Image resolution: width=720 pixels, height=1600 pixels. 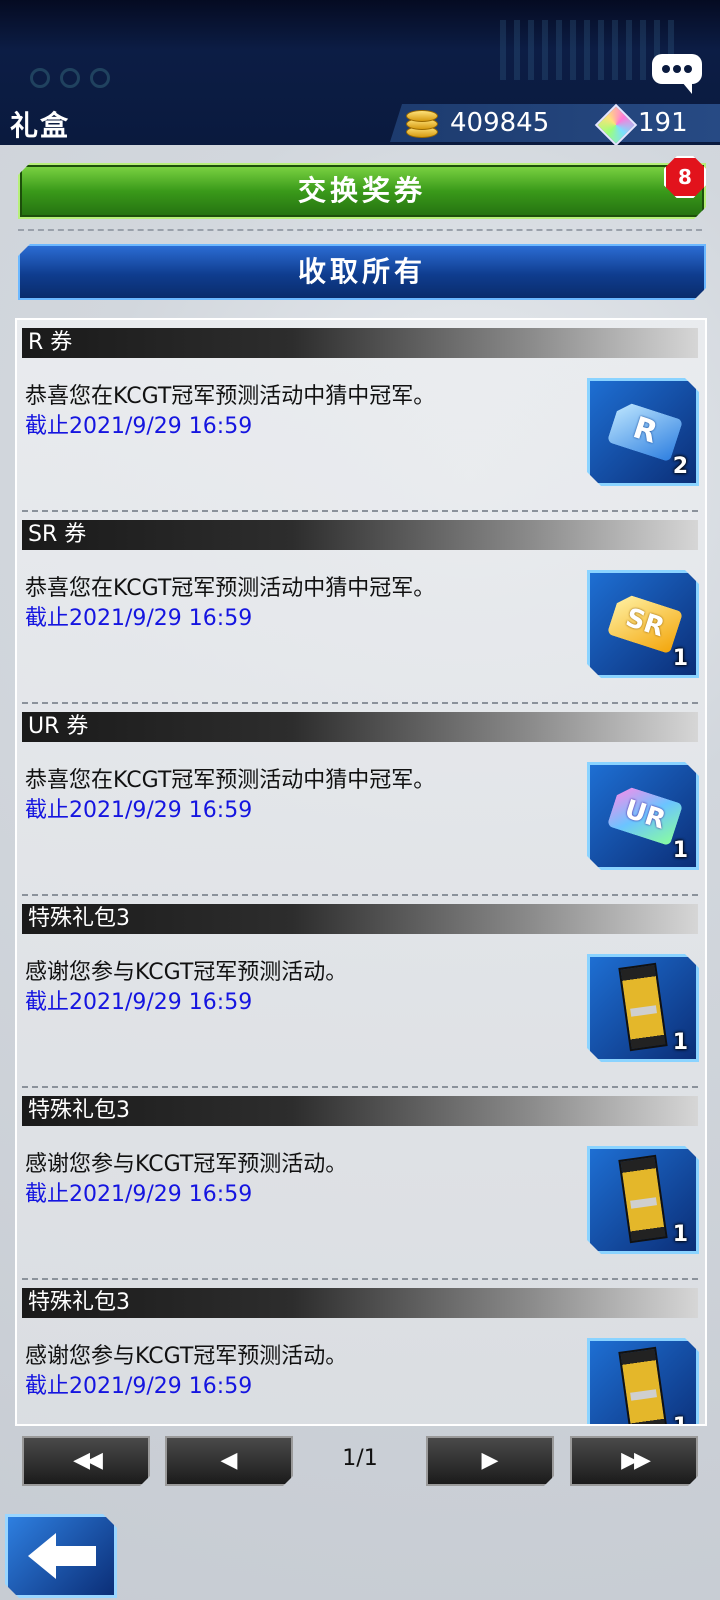 I want to click on page-indicator: 1/1, so click(x=360, y=1458).